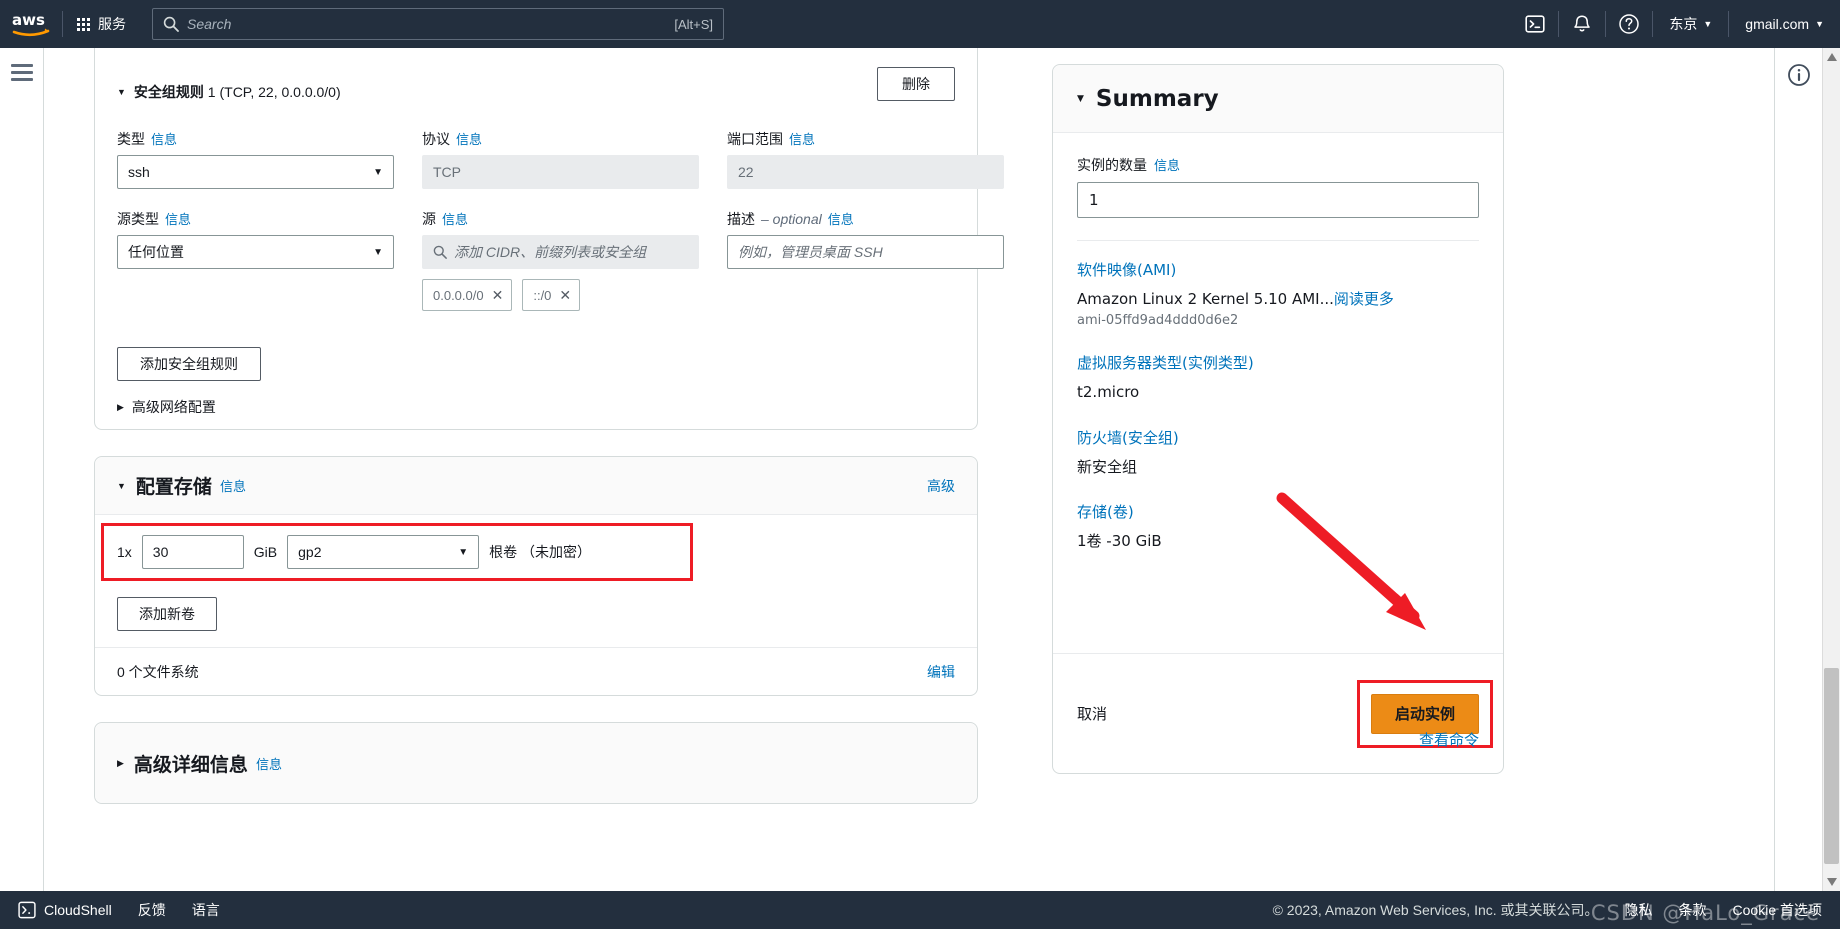  Describe the element at coordinates (1831, 469) in the screenshot. I see `page-scrollbar` at that location.